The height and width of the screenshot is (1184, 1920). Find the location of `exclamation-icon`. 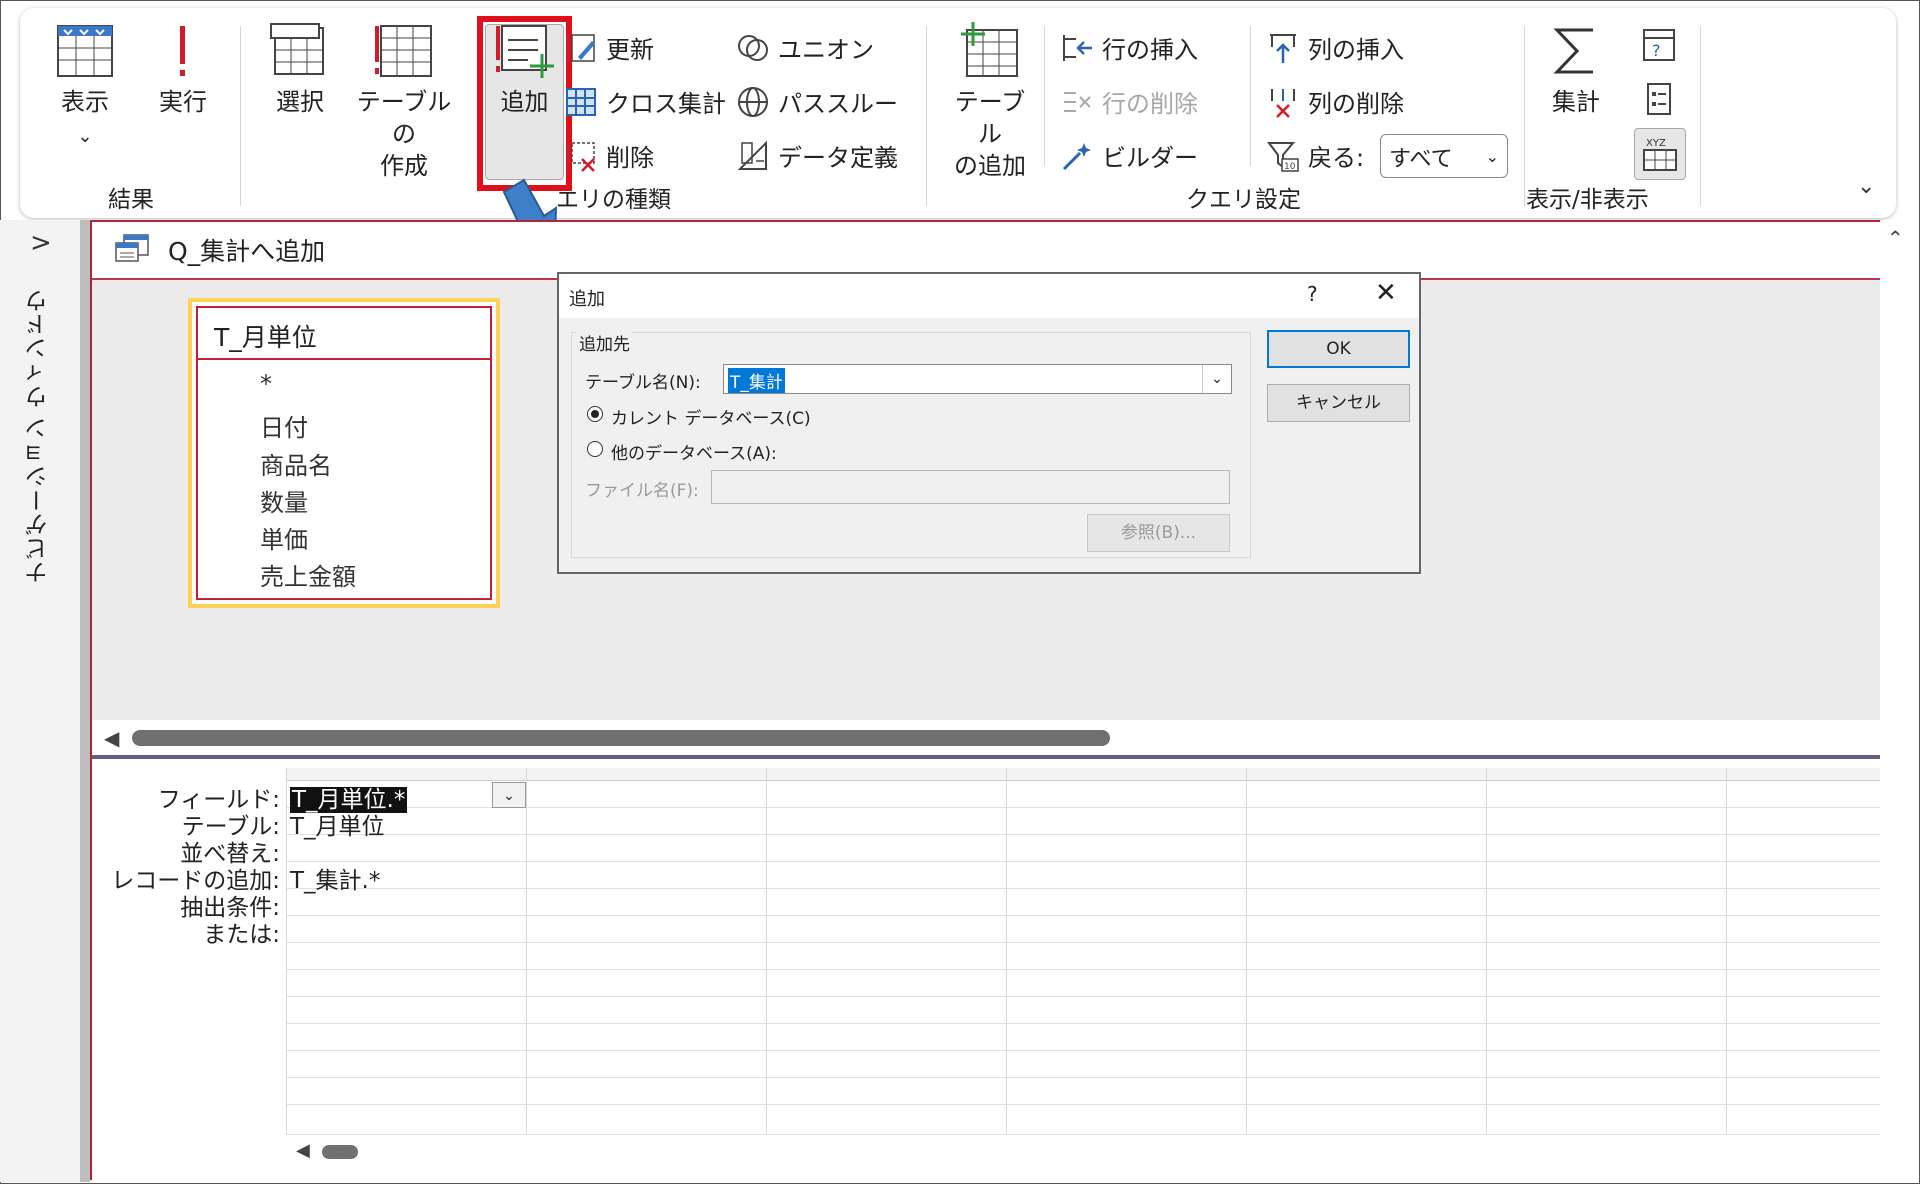

exclamation-icon is located at coordinates (182, 51).